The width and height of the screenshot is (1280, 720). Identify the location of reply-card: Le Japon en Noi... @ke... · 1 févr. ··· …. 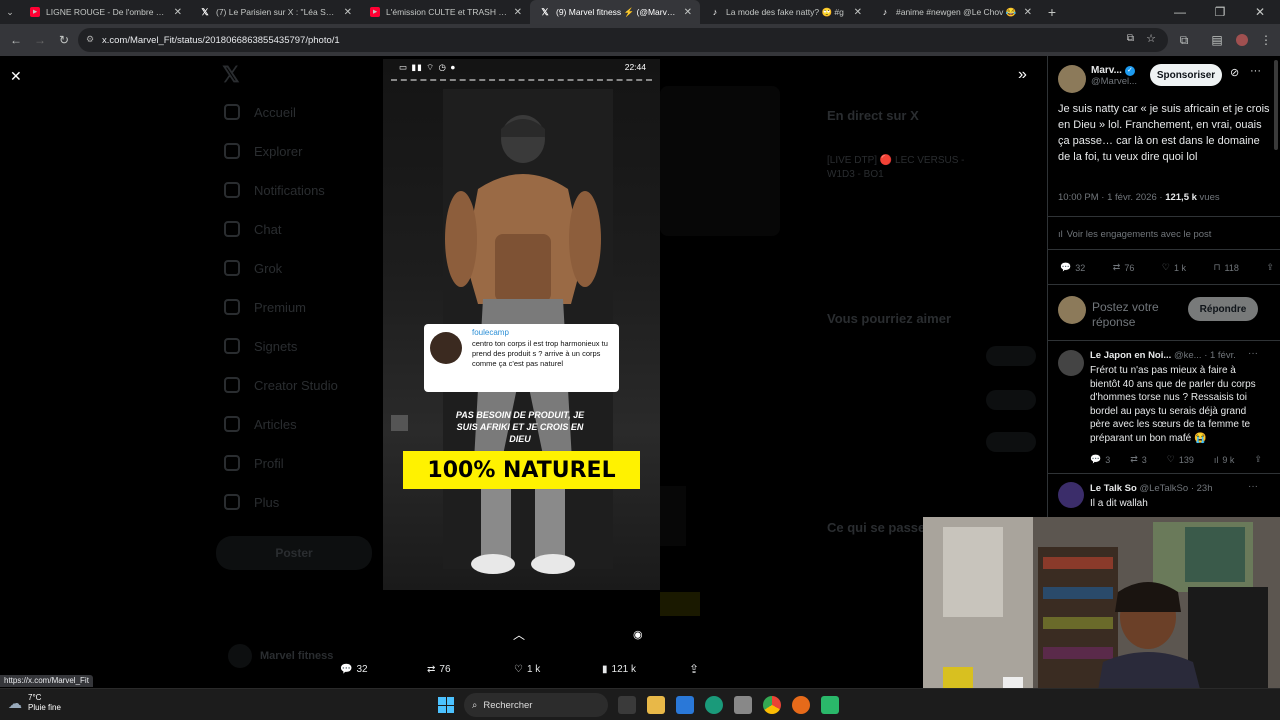
(1164, 407).